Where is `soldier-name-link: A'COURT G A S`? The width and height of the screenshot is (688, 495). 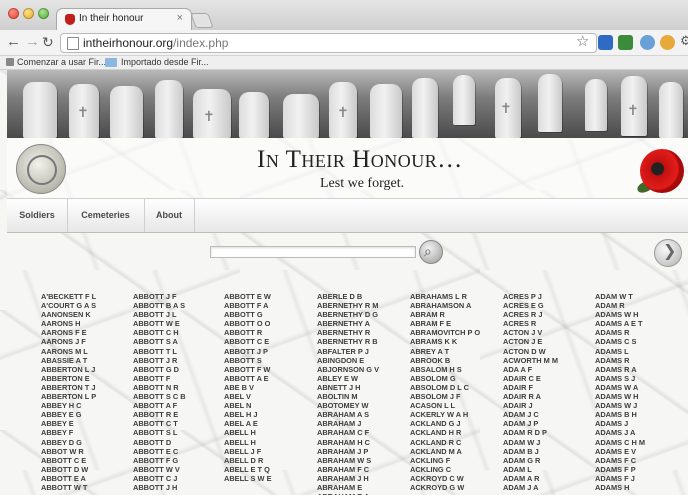
soldier-name-link: A'COURT G A S is located at coordinates (86, 305).